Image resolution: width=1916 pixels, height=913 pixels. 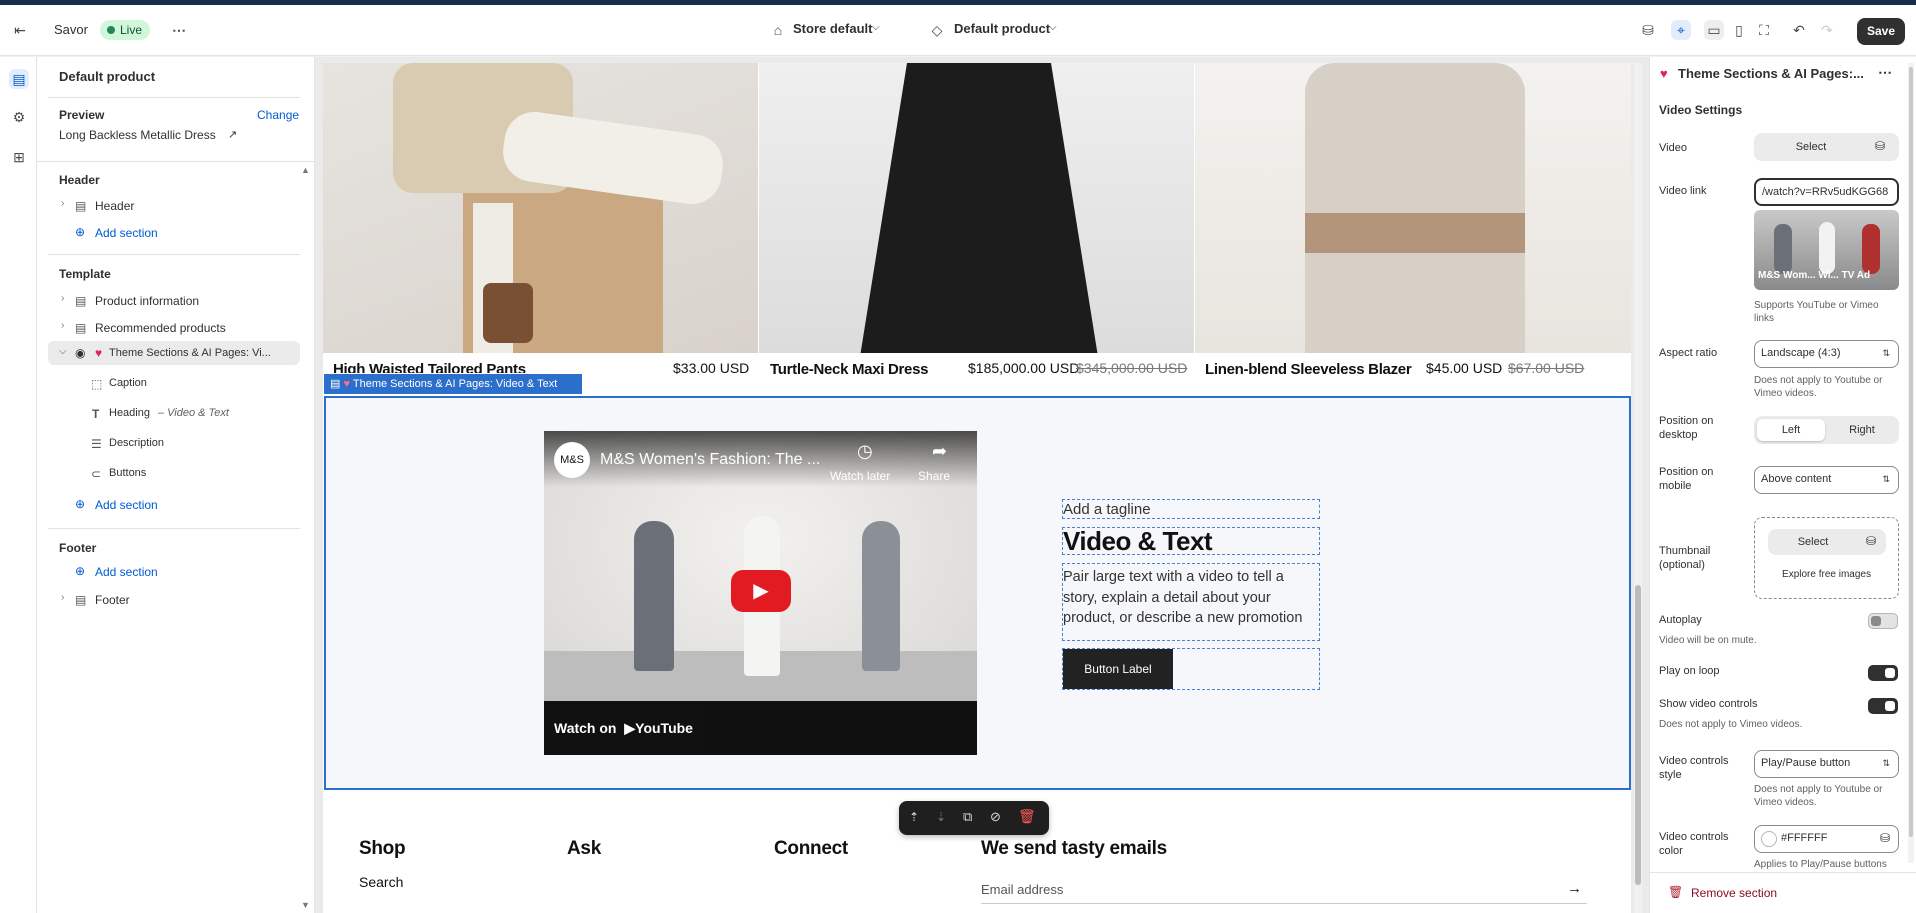 What do you see at coordinates (305, 905) in the screenshot?
I see `scroll-down-icon: ▼` at bounding box center [305, 905].